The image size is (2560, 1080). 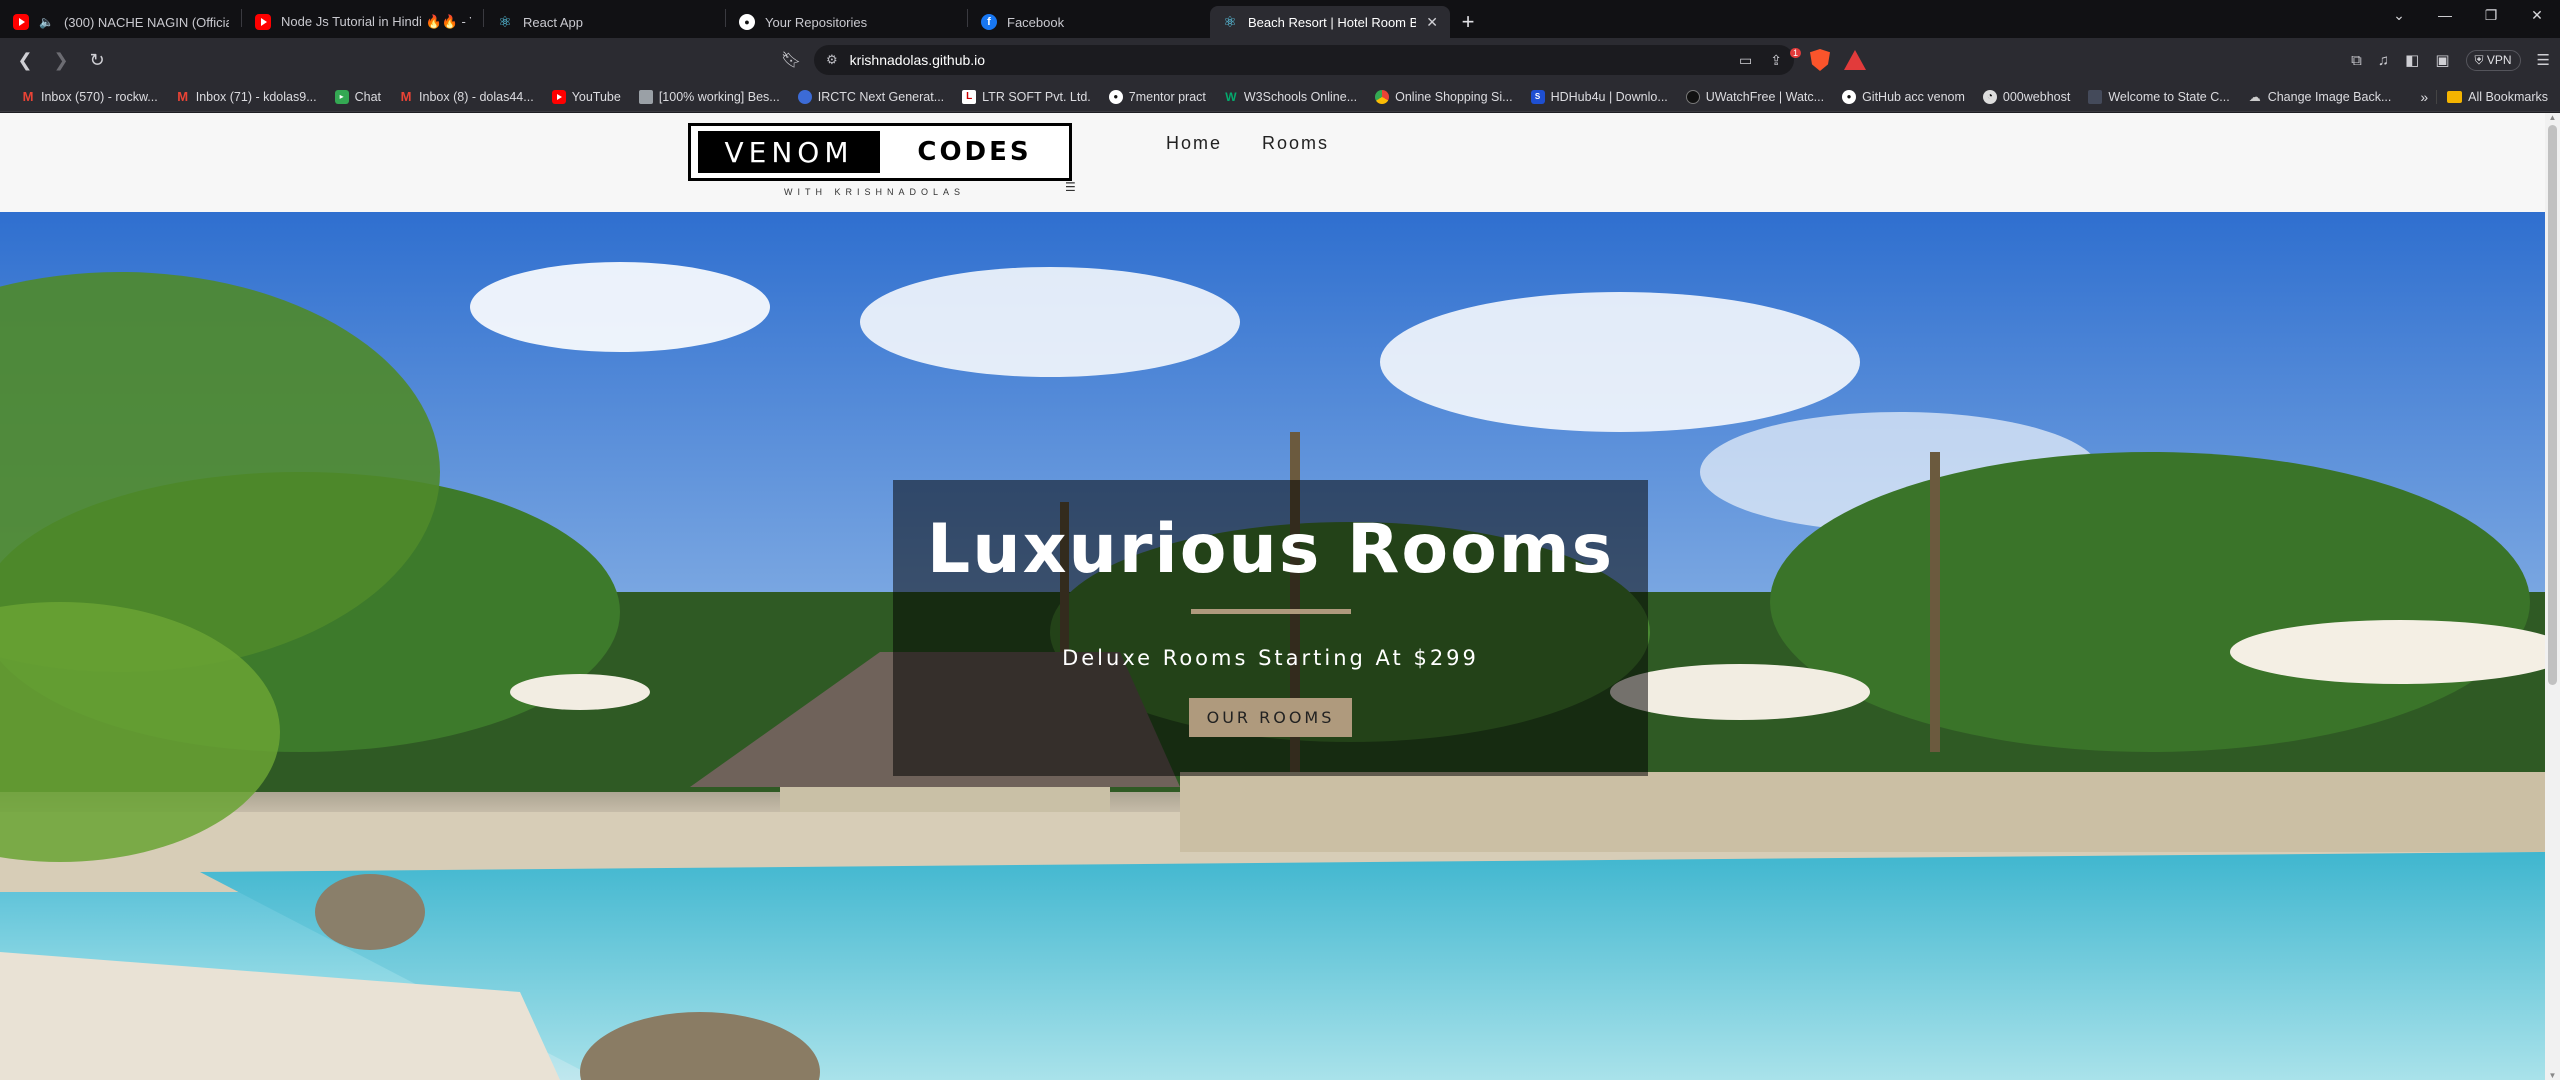 I want to click on tab-search-icon: ⌄, so click(x=2399, y=15).